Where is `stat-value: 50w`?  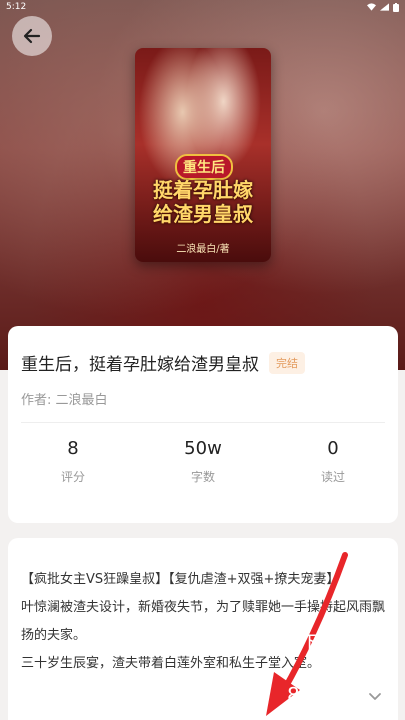 stat-value: 50w is located at coordinates (203, 448).